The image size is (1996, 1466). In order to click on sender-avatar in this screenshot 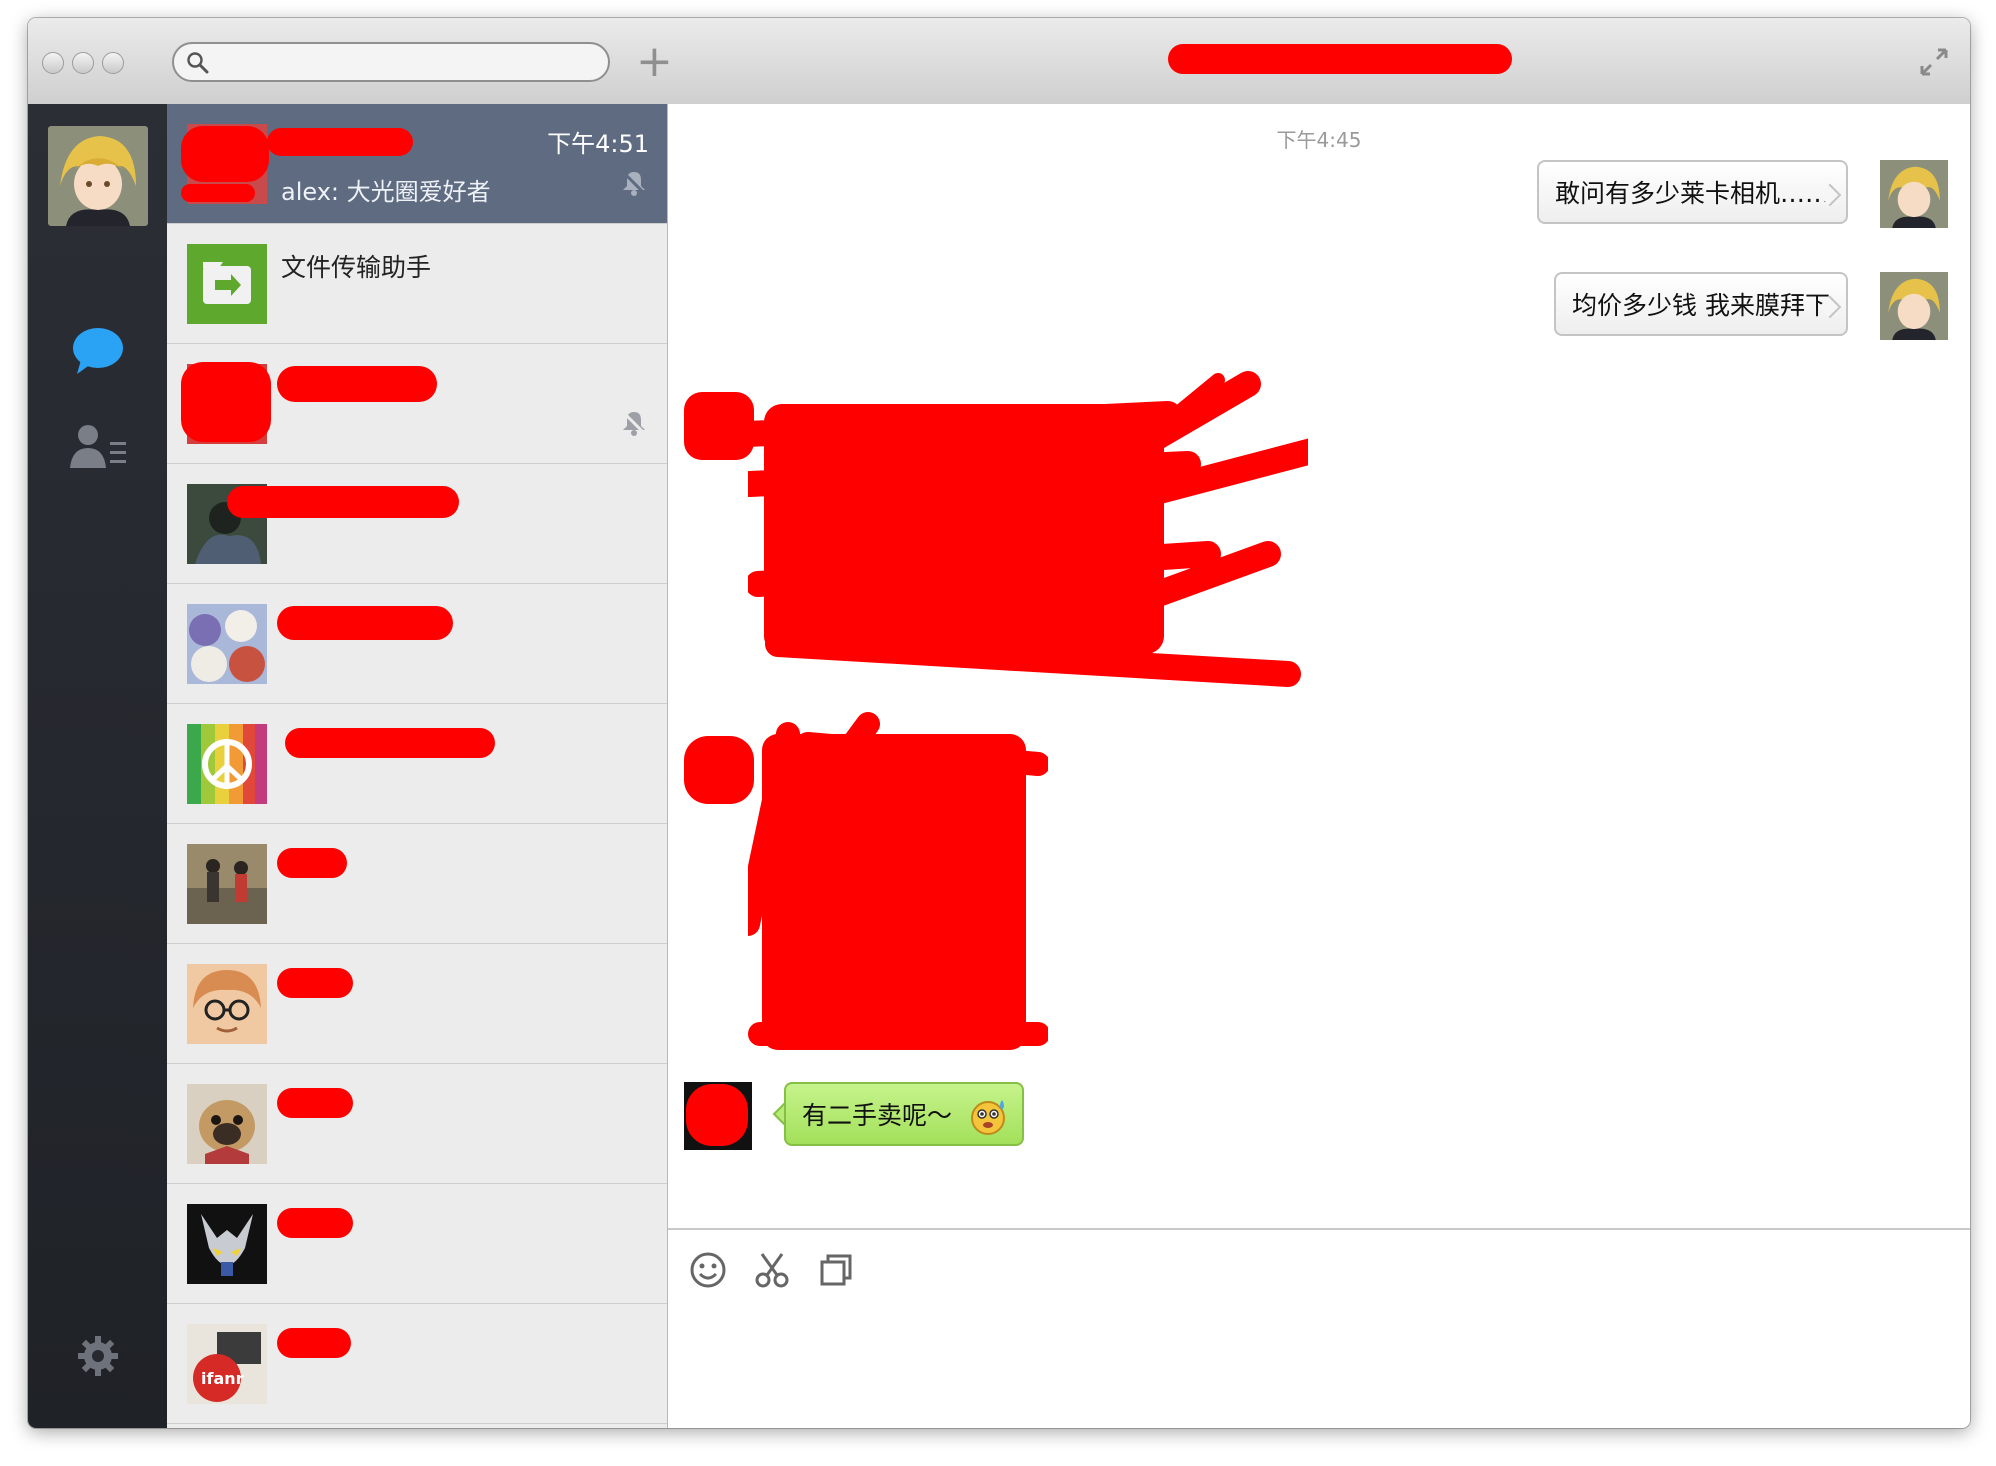, I will do `click(718, 1116)`.